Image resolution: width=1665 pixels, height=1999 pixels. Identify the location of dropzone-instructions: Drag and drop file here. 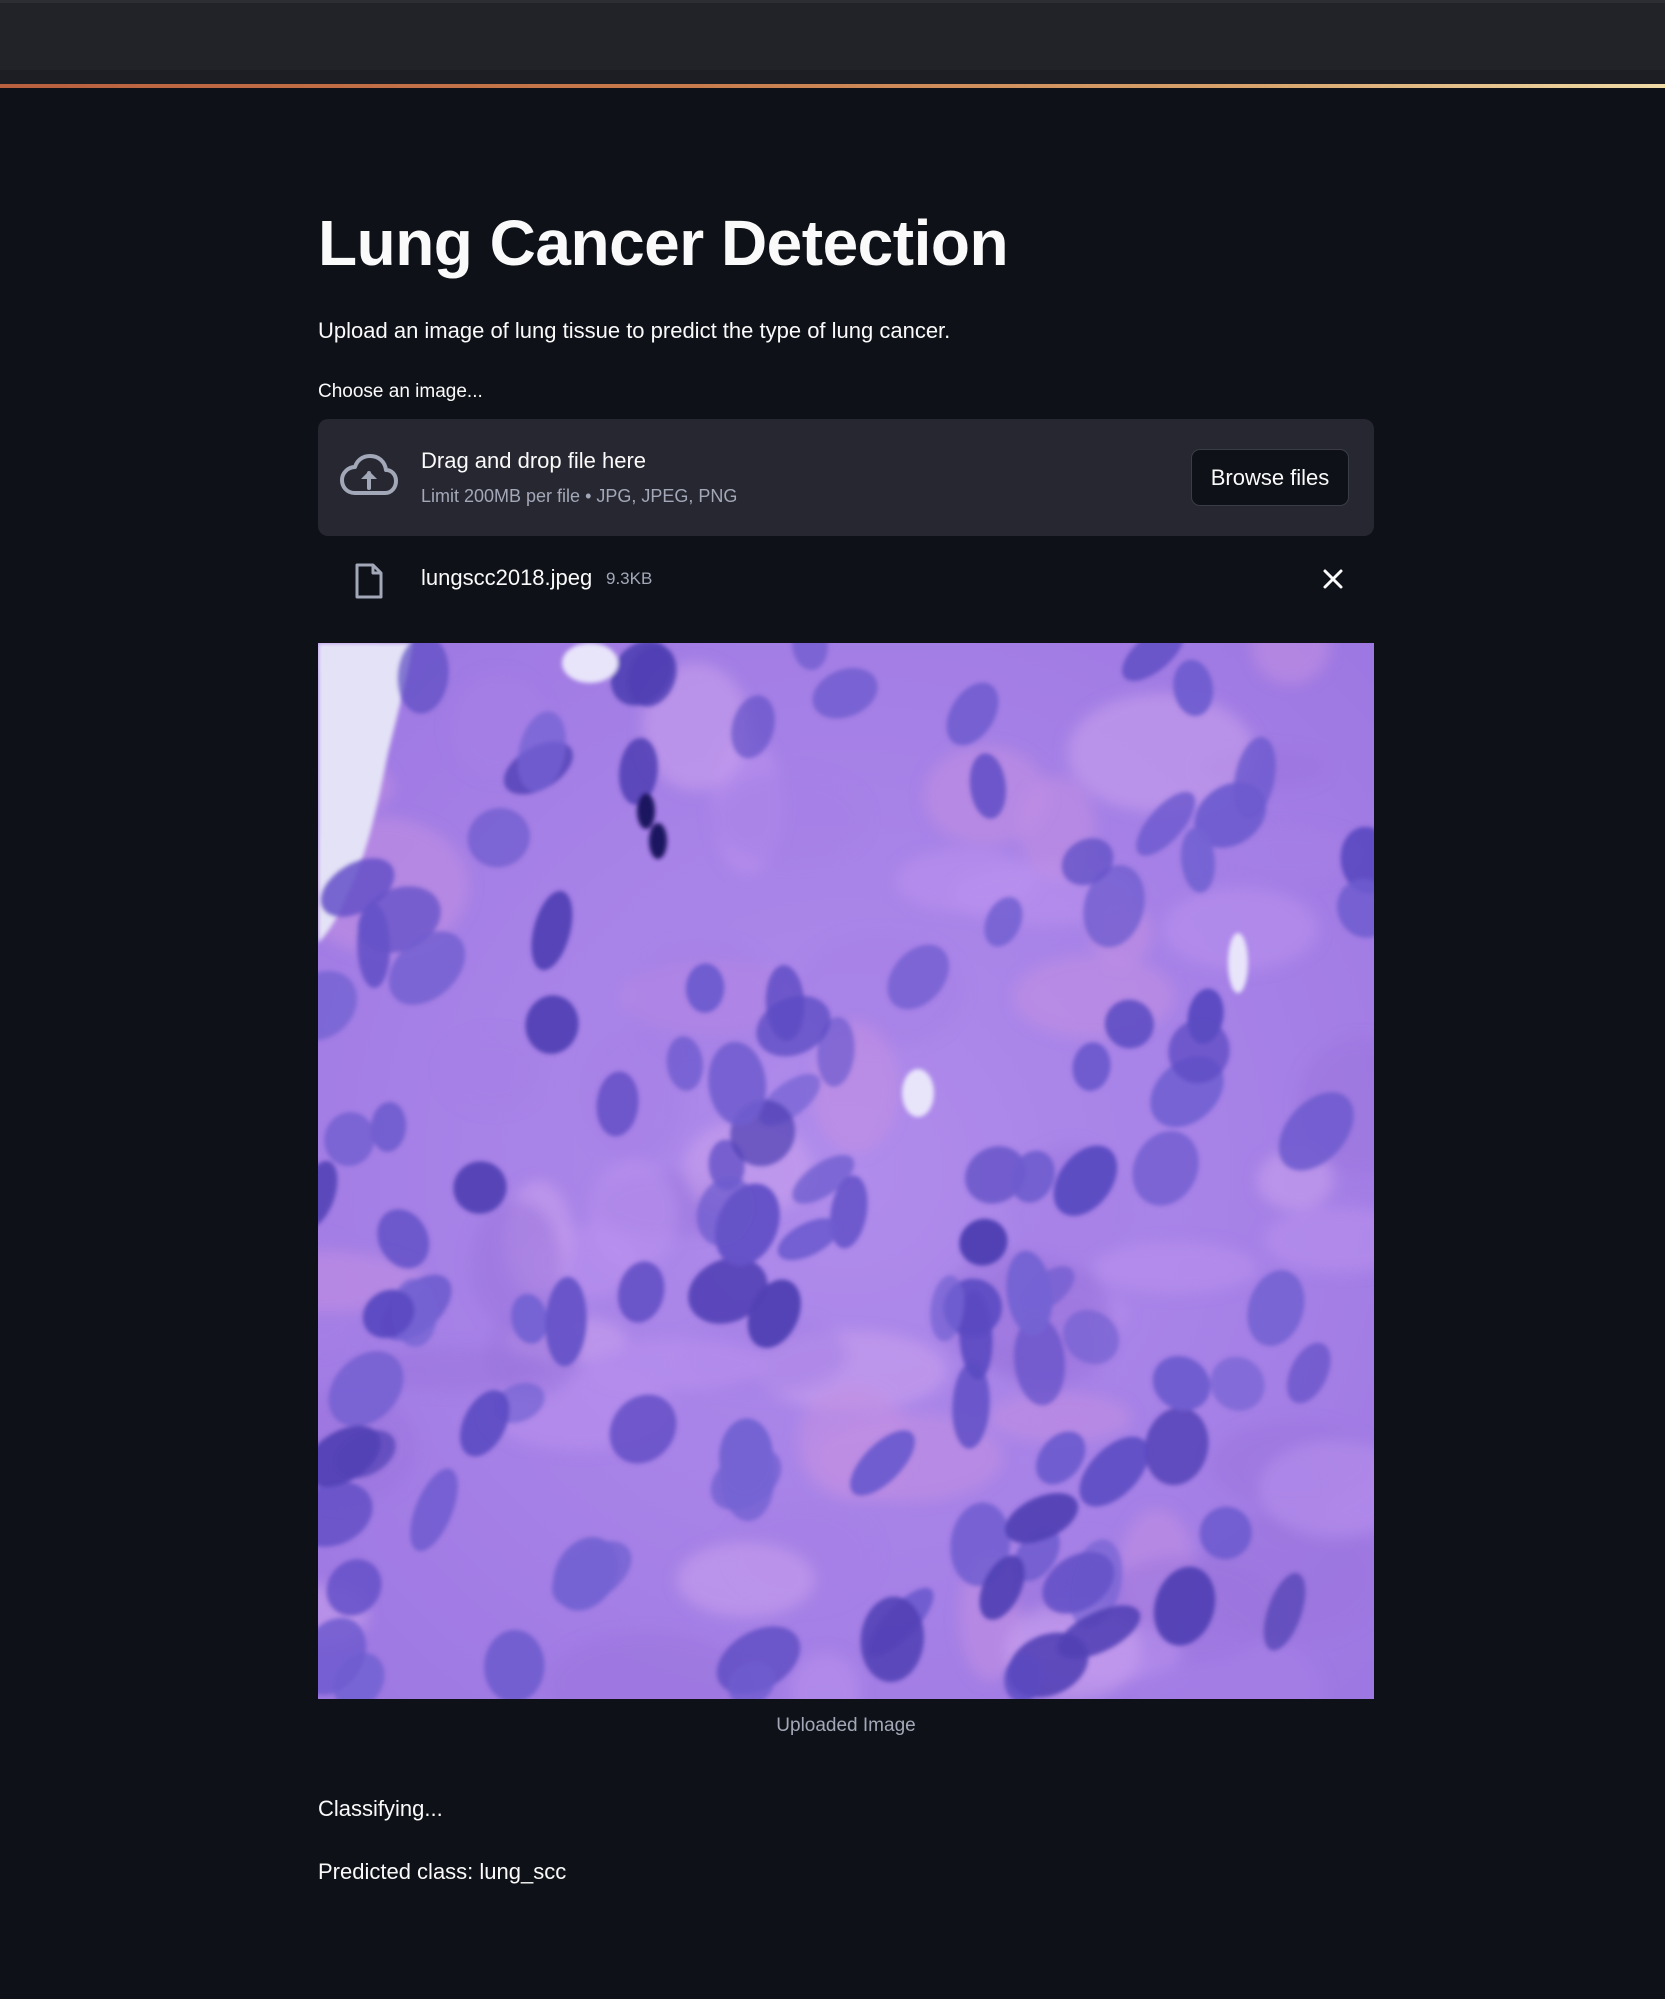
(534, 460).